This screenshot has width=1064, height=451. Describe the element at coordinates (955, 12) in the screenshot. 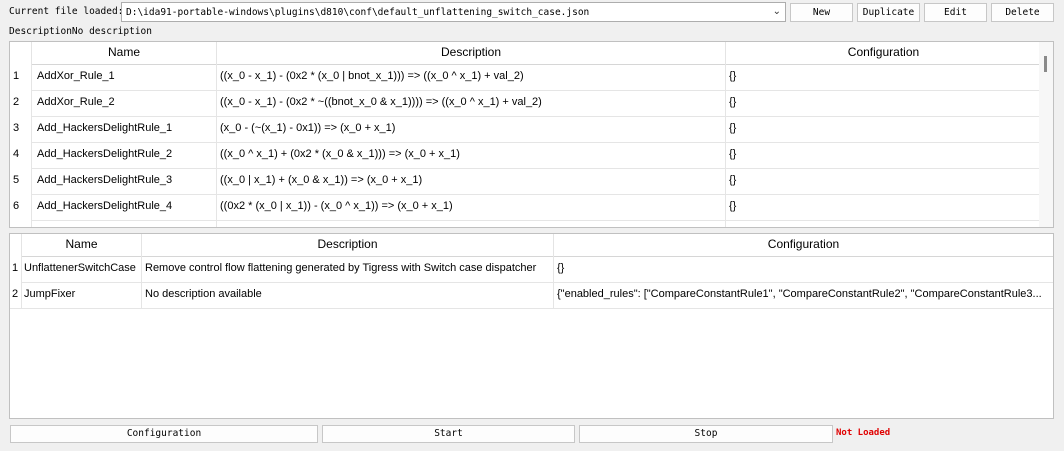

I see `edit-button: Edit` at that location.